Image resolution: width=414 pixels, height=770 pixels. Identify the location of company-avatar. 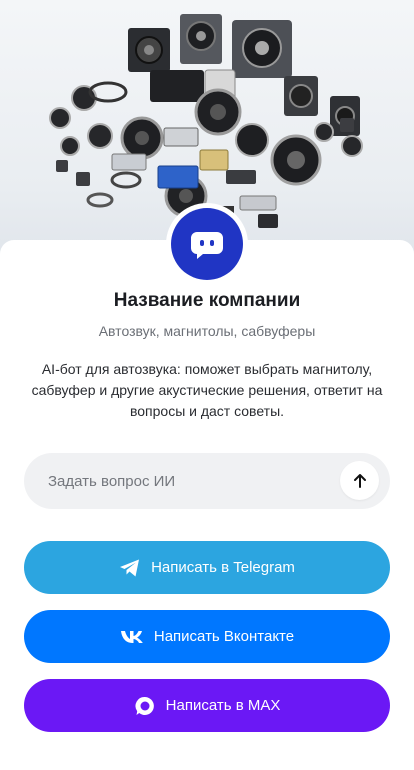
(207, 244).